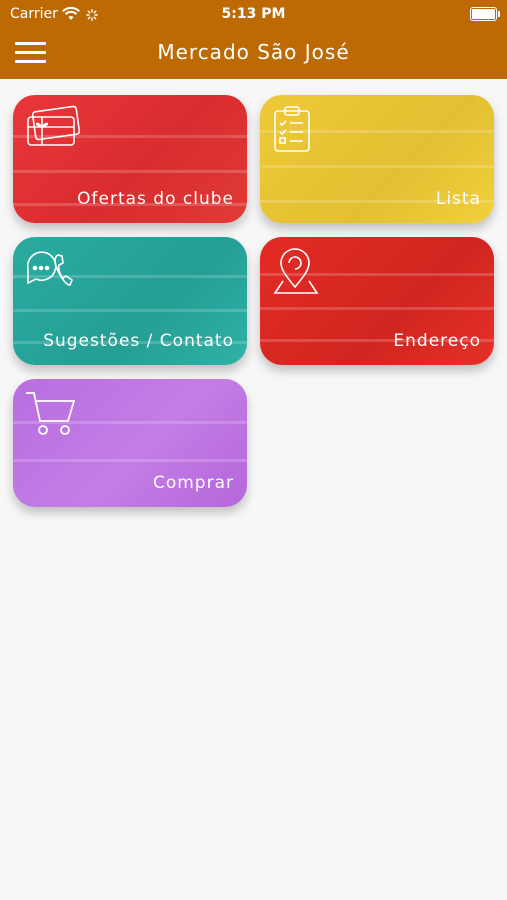 This screenshot has width=507, height=900. What do you see at coordinates (50, 273) in the screenshot?
I see `chat-phone-icon` at bounding box center [50, 273].